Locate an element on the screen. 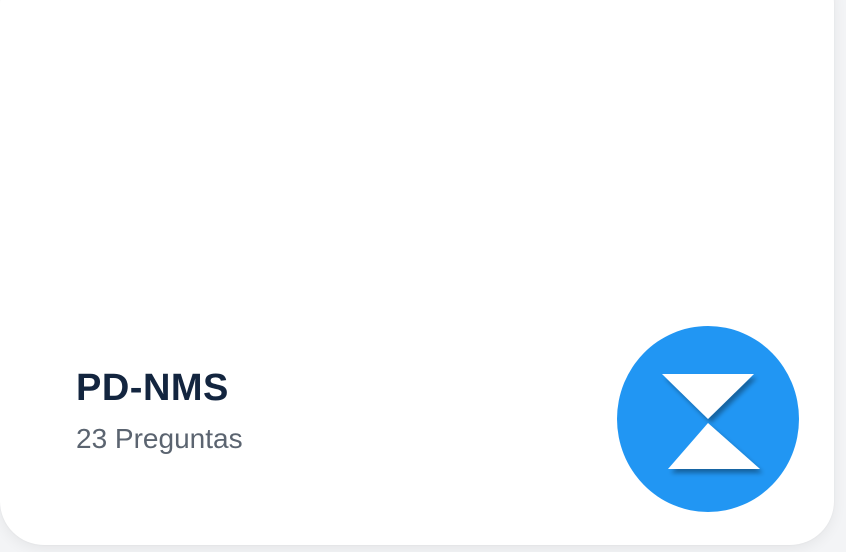 This screenshot has width=846, height=552. question-count: 23 Preguntas is located at coordinates (159, 438).